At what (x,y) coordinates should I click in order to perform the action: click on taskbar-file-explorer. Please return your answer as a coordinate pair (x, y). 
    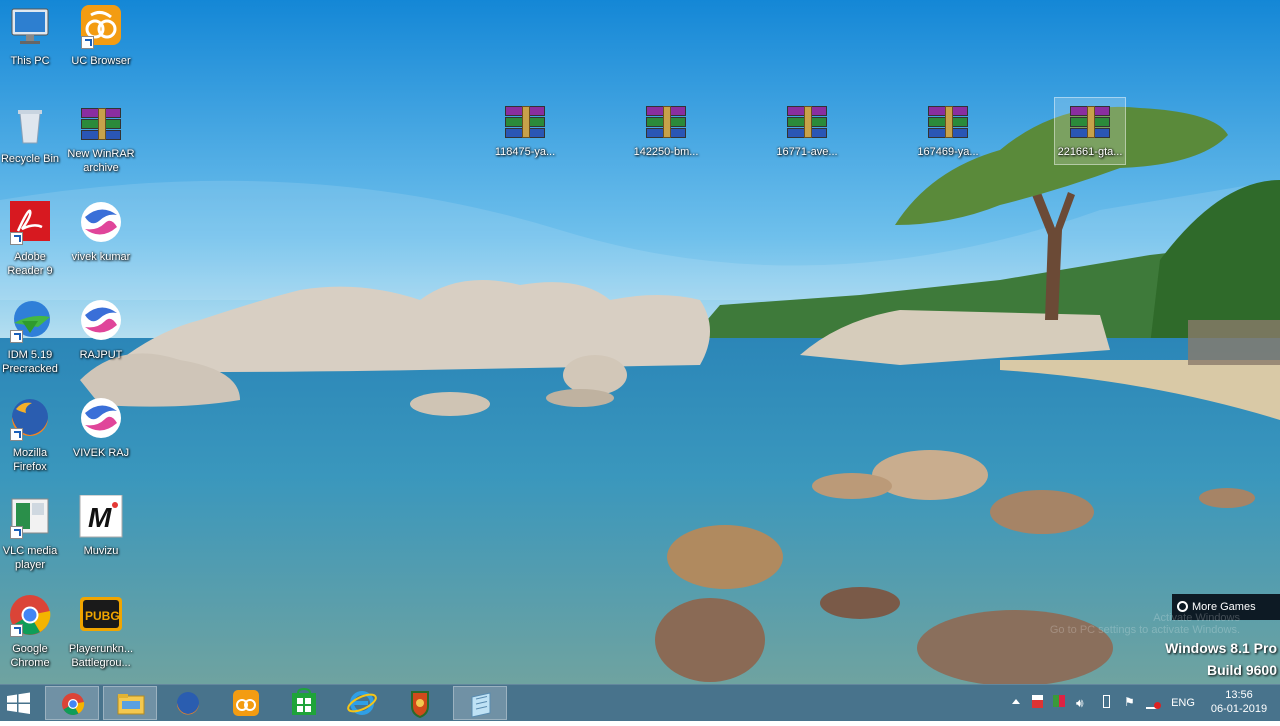
    Looking at the image, I should click on (130, 703).